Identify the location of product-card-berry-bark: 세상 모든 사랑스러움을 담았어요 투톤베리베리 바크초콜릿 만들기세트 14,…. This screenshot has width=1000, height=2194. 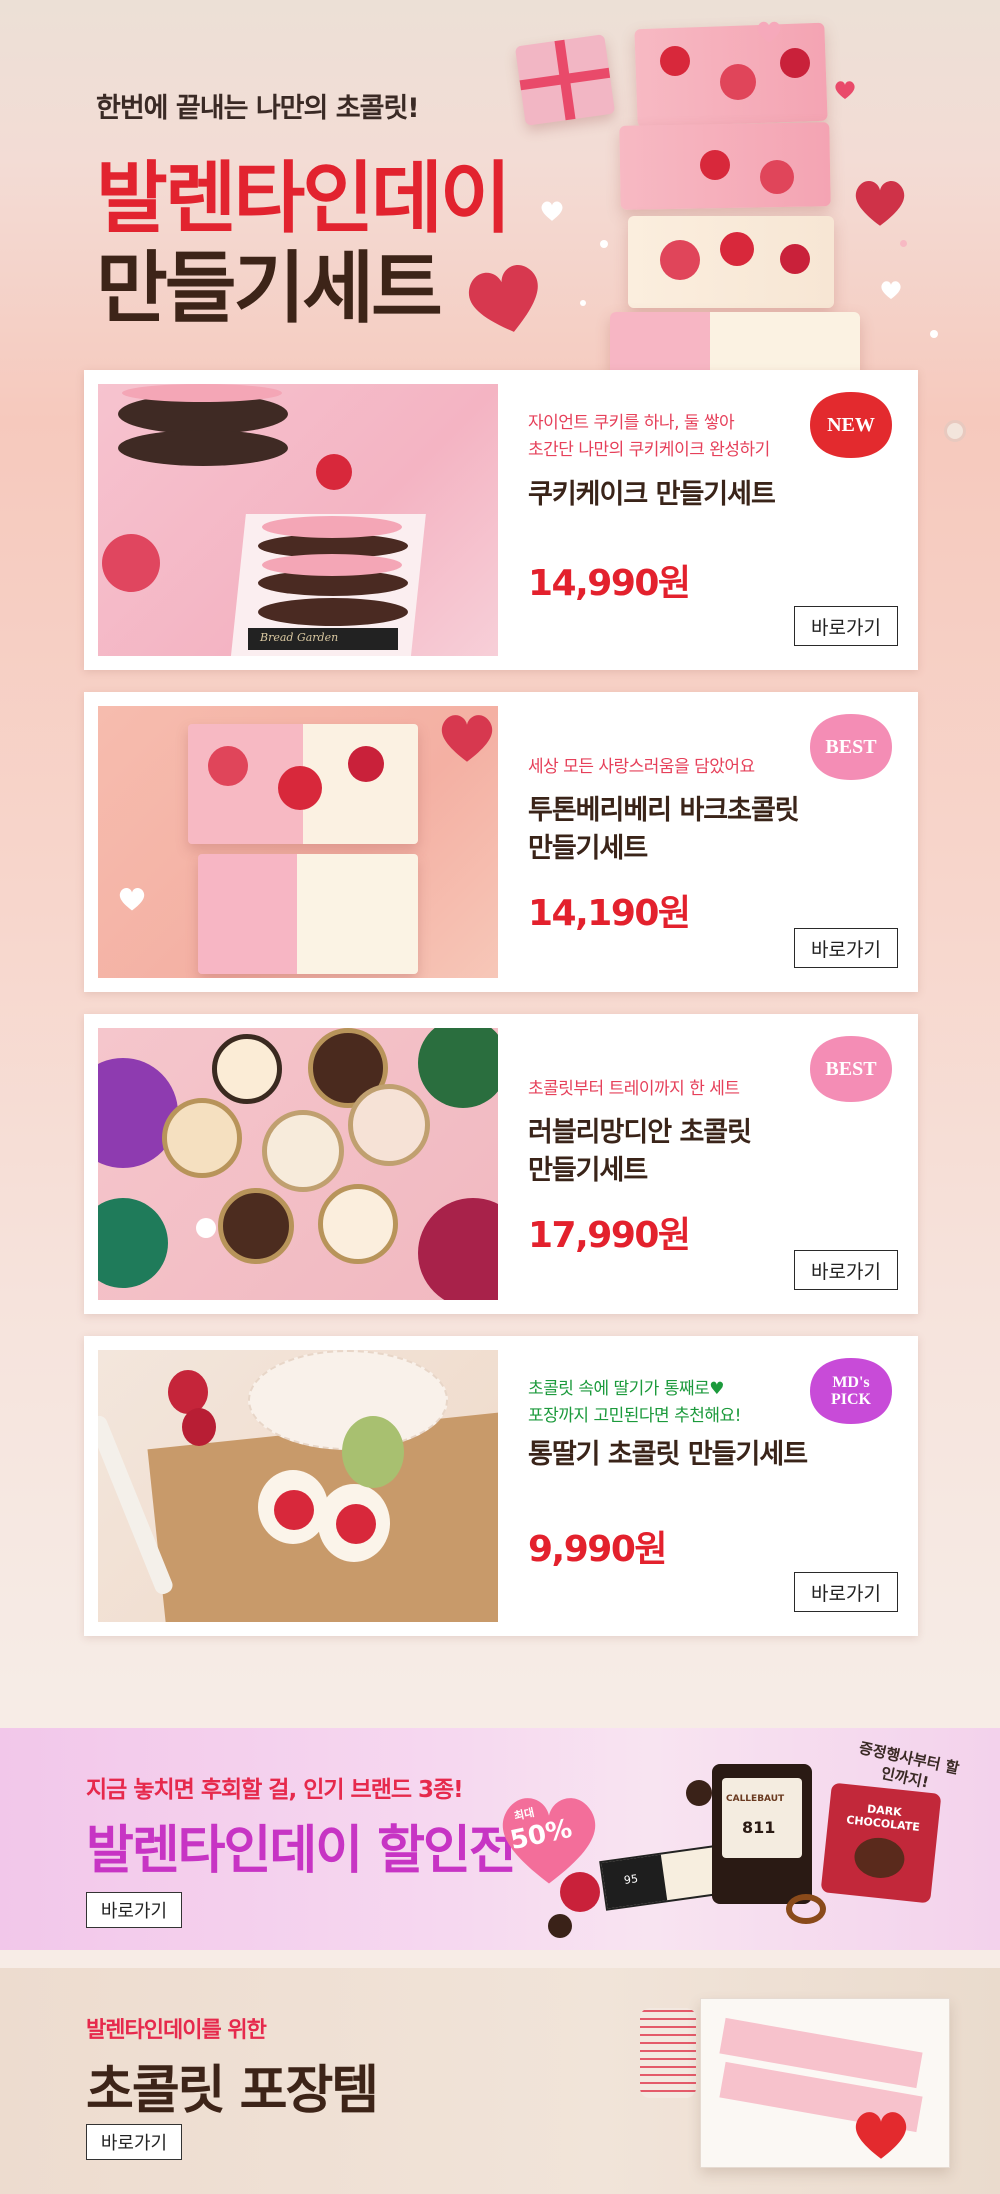
(501, 842).